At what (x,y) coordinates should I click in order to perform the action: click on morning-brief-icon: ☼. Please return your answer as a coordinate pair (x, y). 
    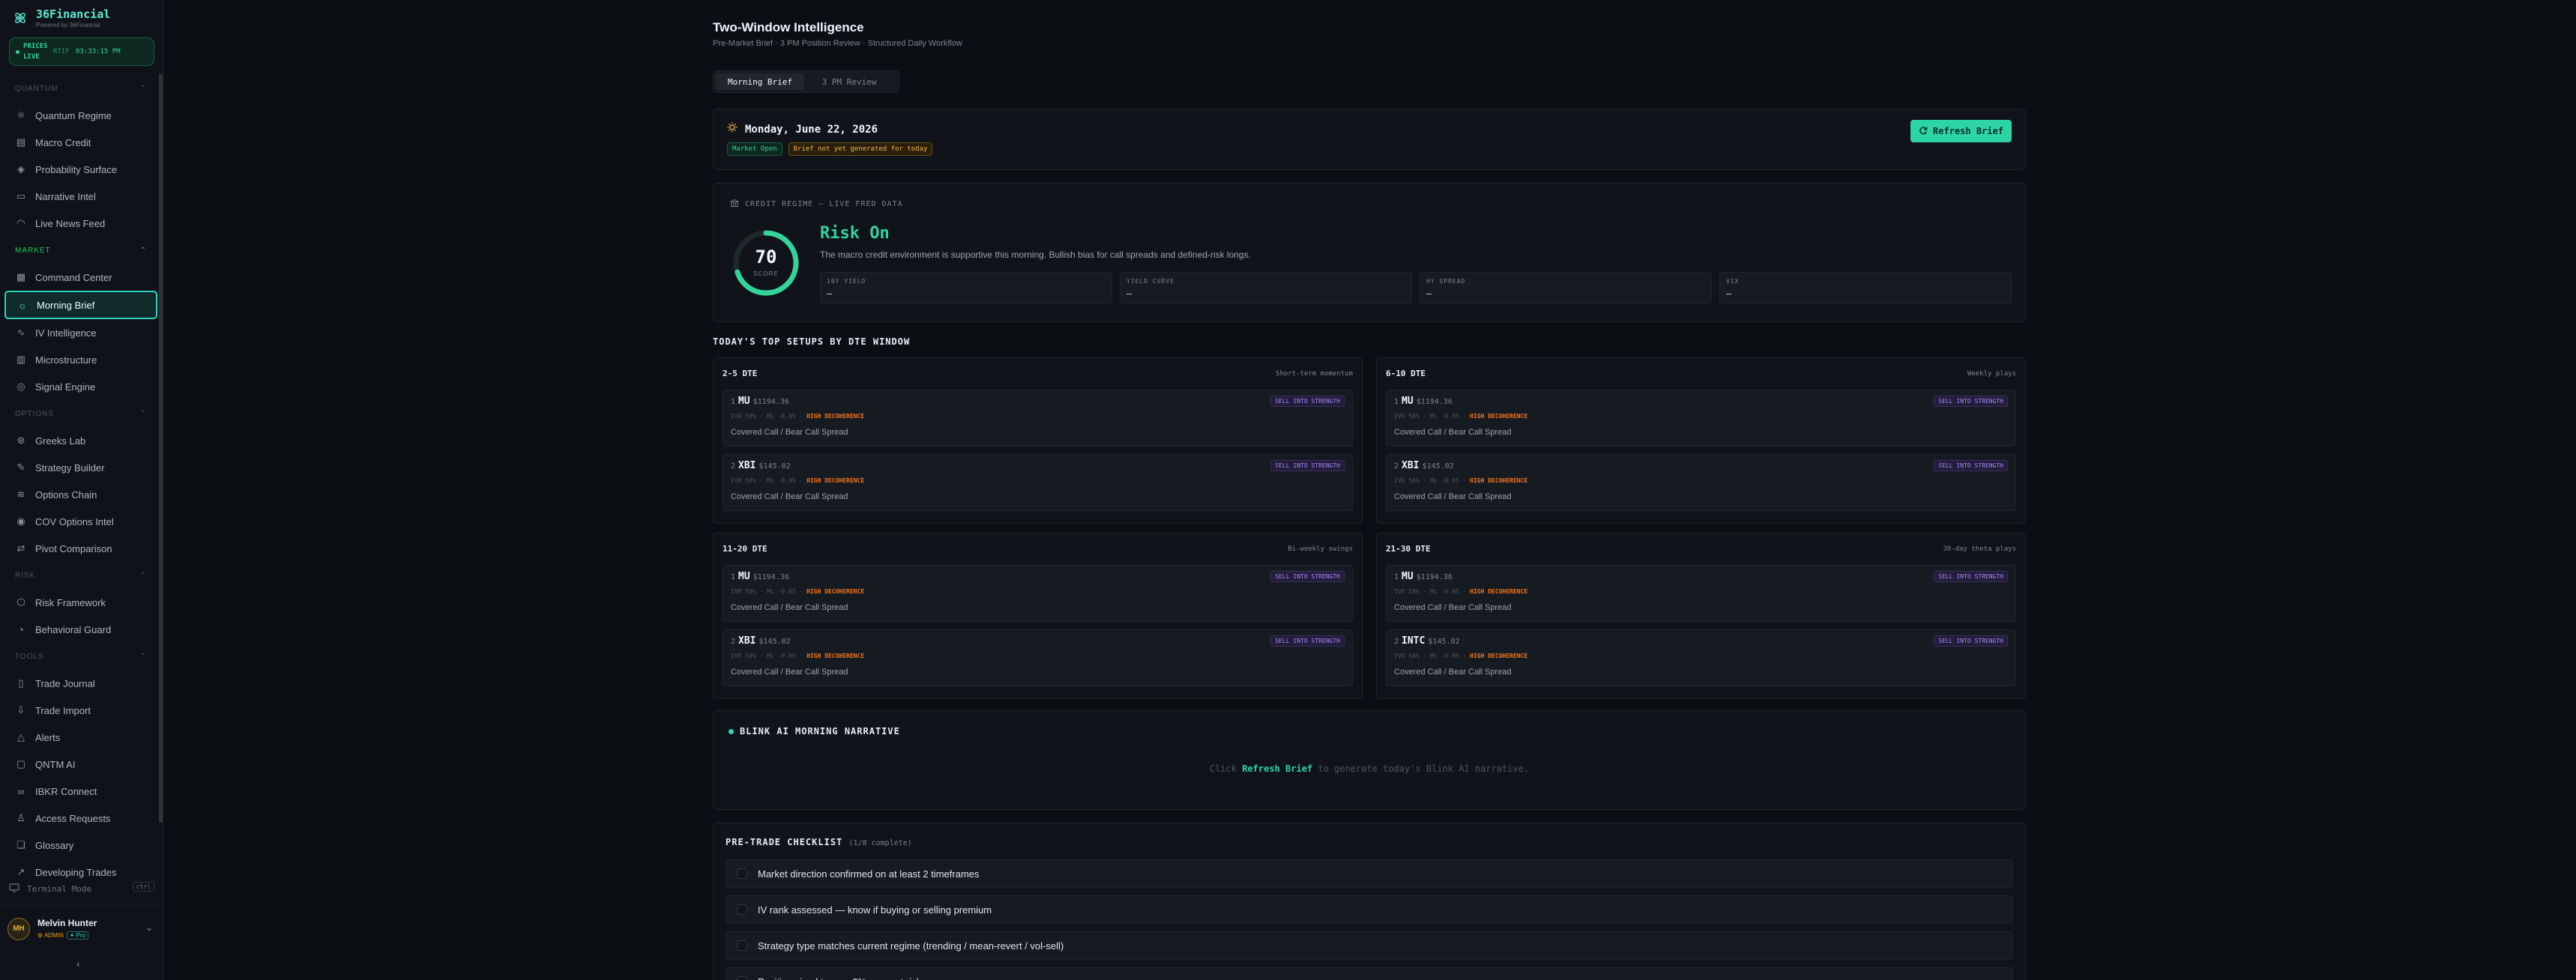
    Looking at the image, I should click on (22, 305).